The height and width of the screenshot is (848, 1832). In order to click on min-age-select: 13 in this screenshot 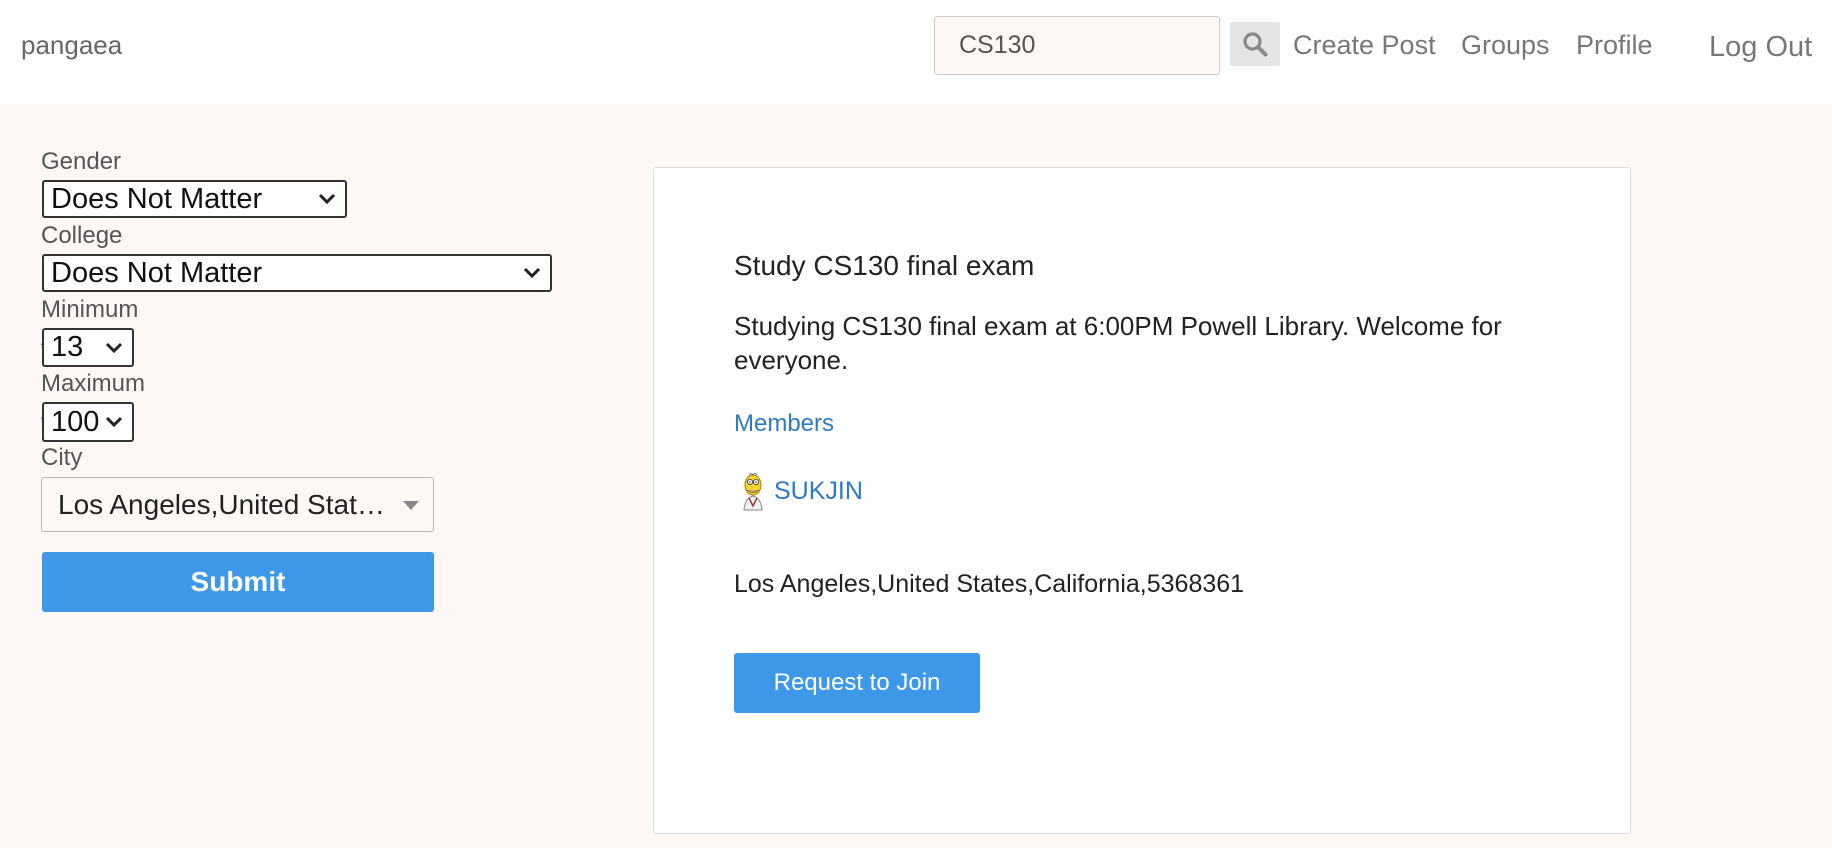, I will do `click(88, 347)`.